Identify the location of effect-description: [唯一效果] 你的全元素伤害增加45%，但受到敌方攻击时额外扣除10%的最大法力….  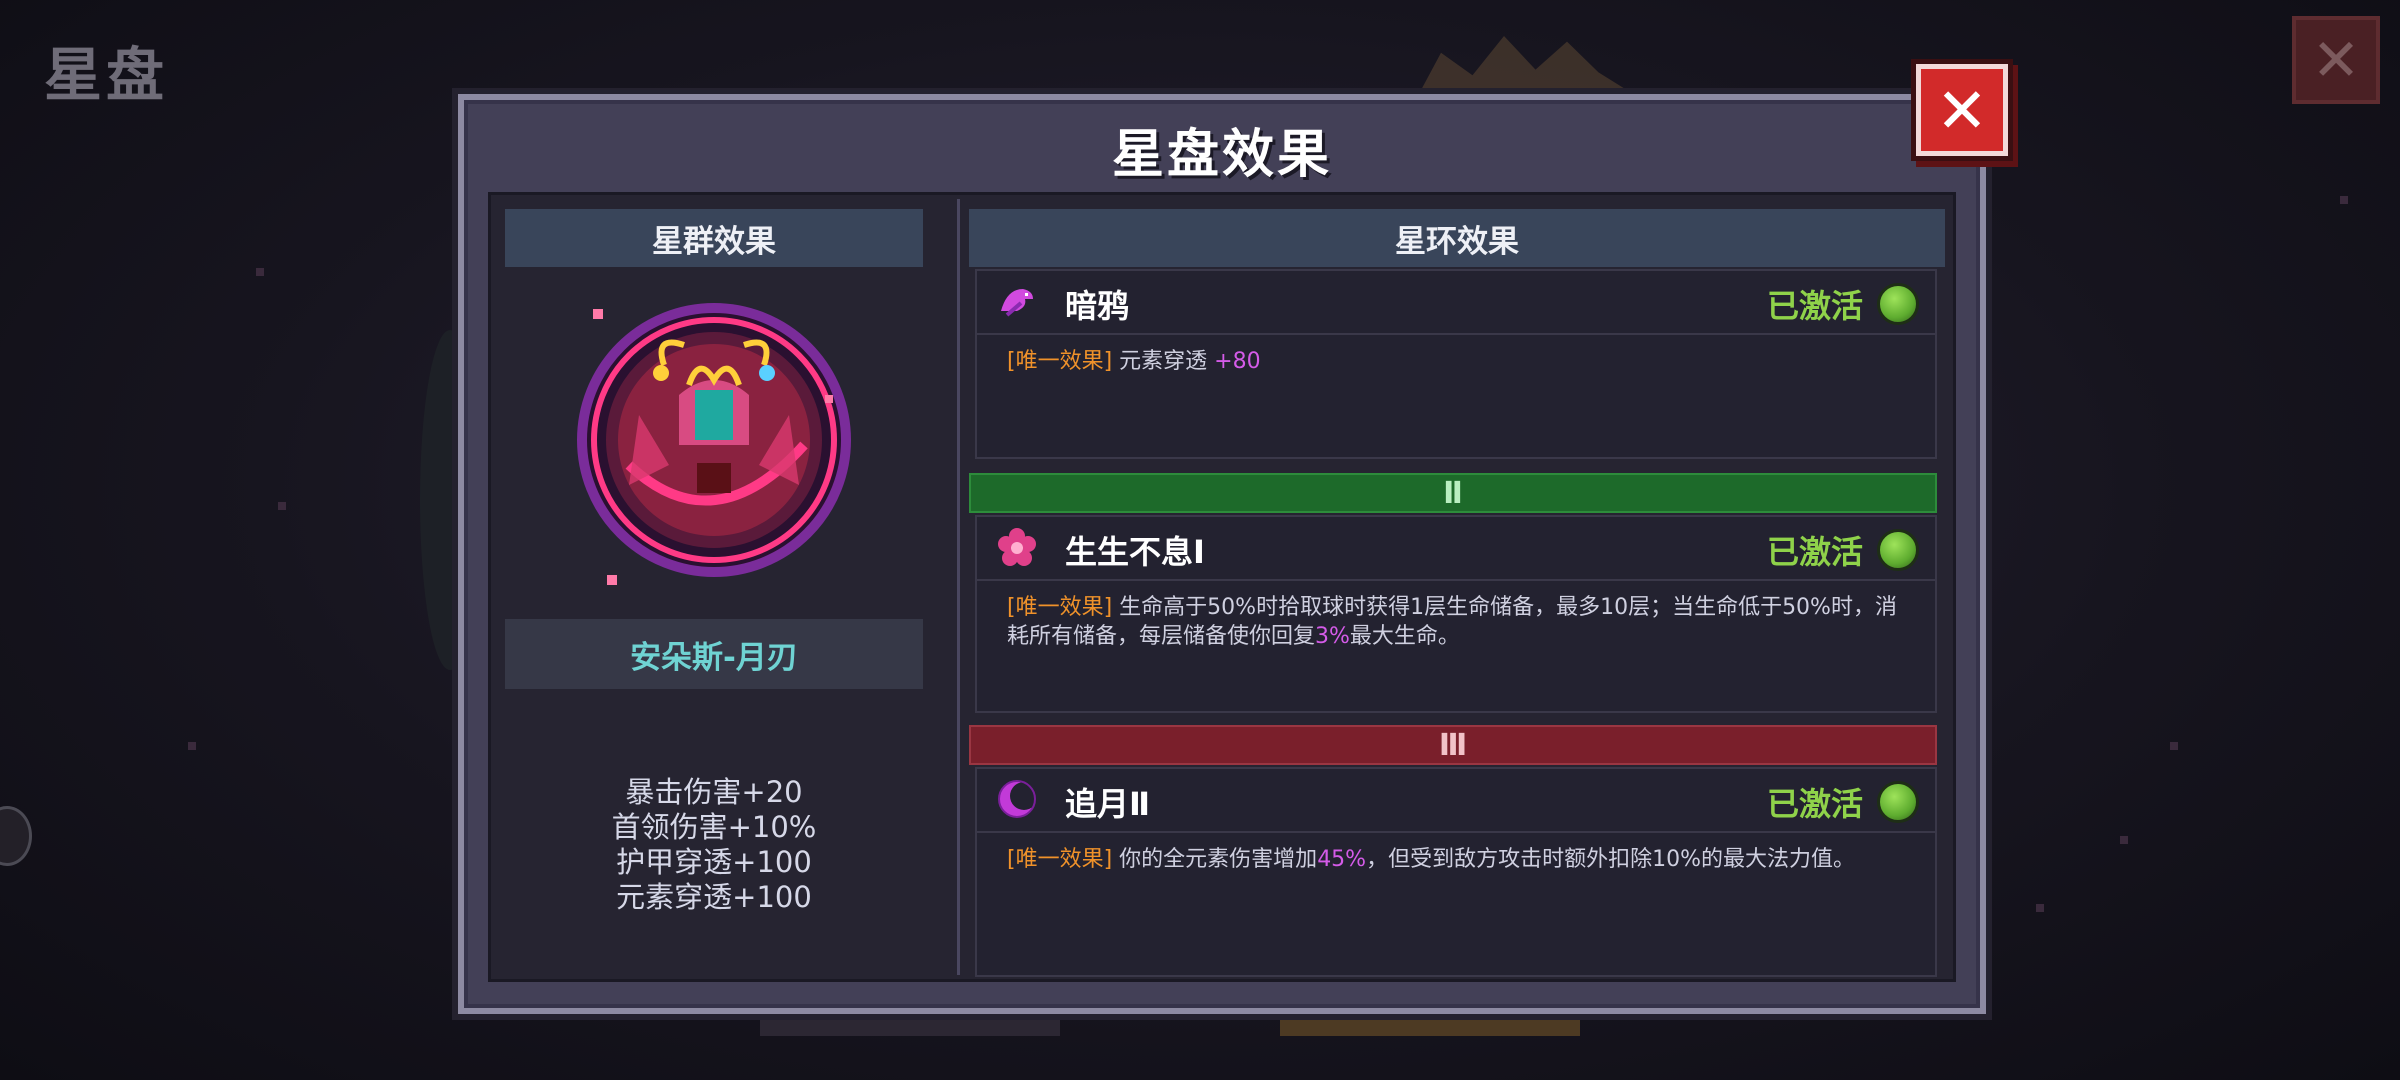
(1457, 859).